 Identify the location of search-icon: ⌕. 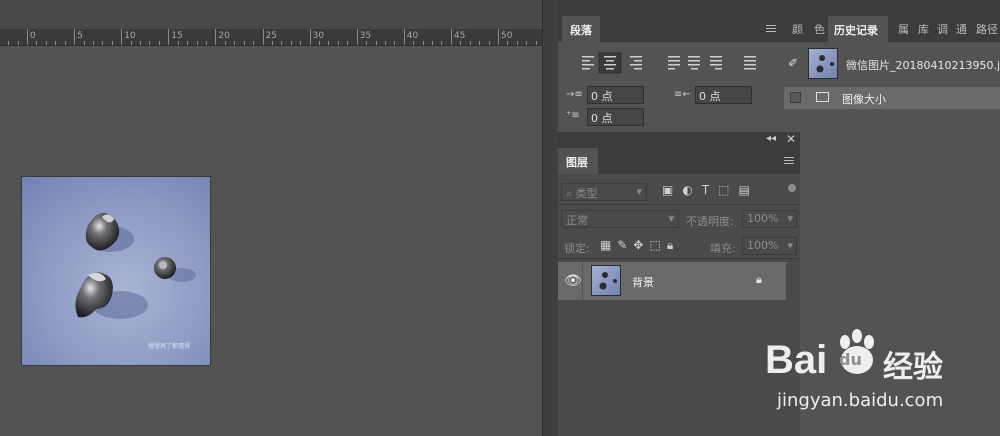
(571, 193).